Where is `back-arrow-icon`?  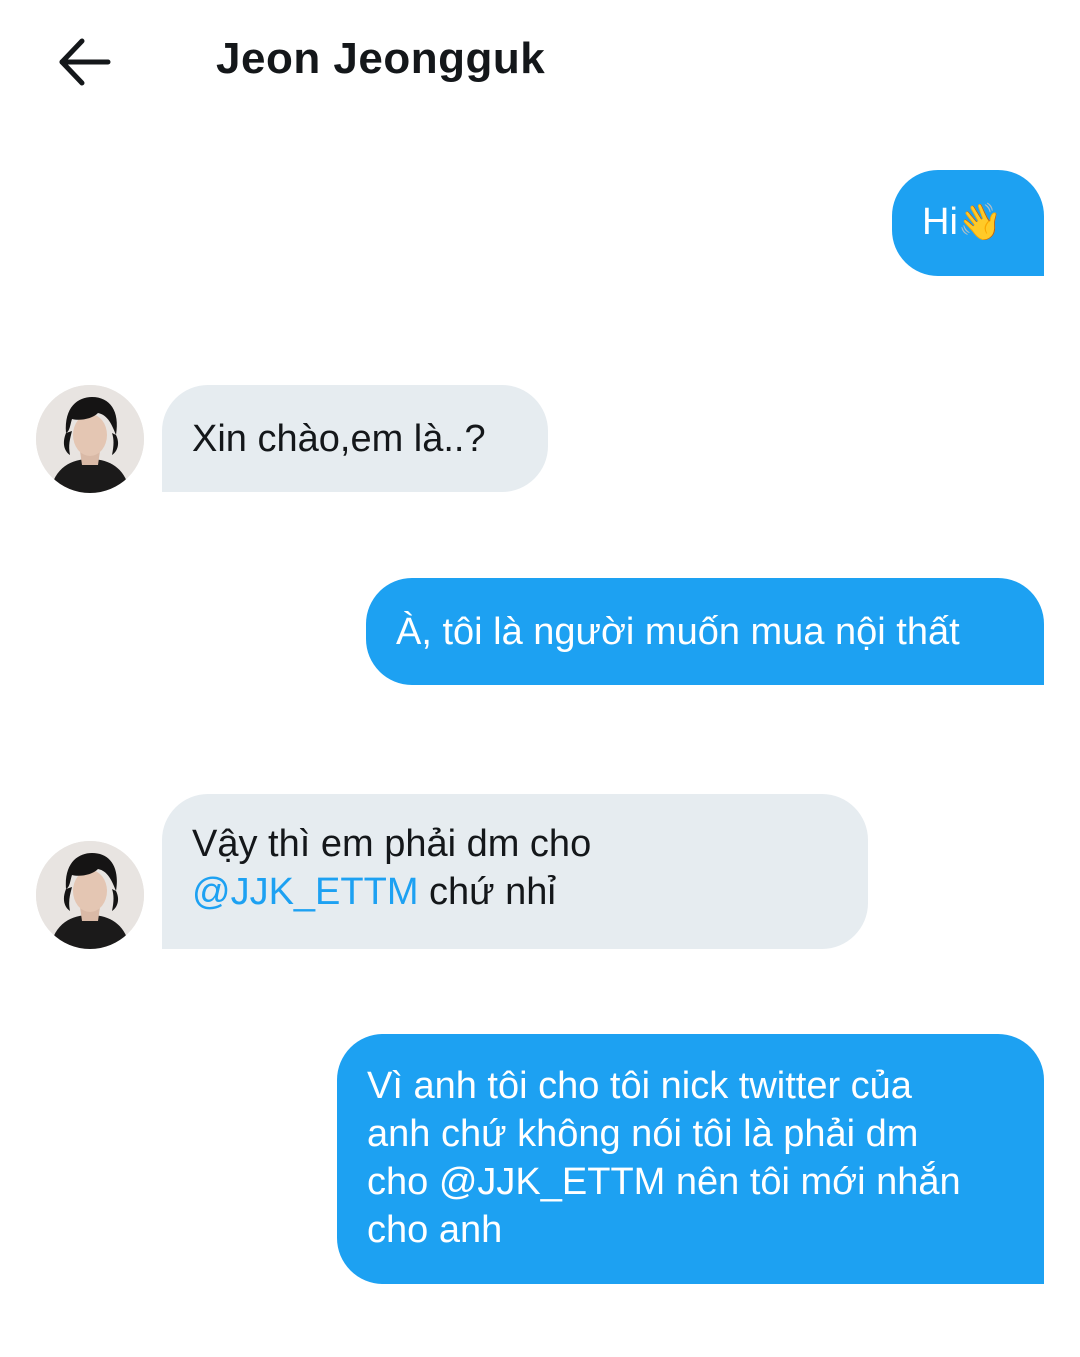
back-arrow-icon is located at coordinates (85, 62).